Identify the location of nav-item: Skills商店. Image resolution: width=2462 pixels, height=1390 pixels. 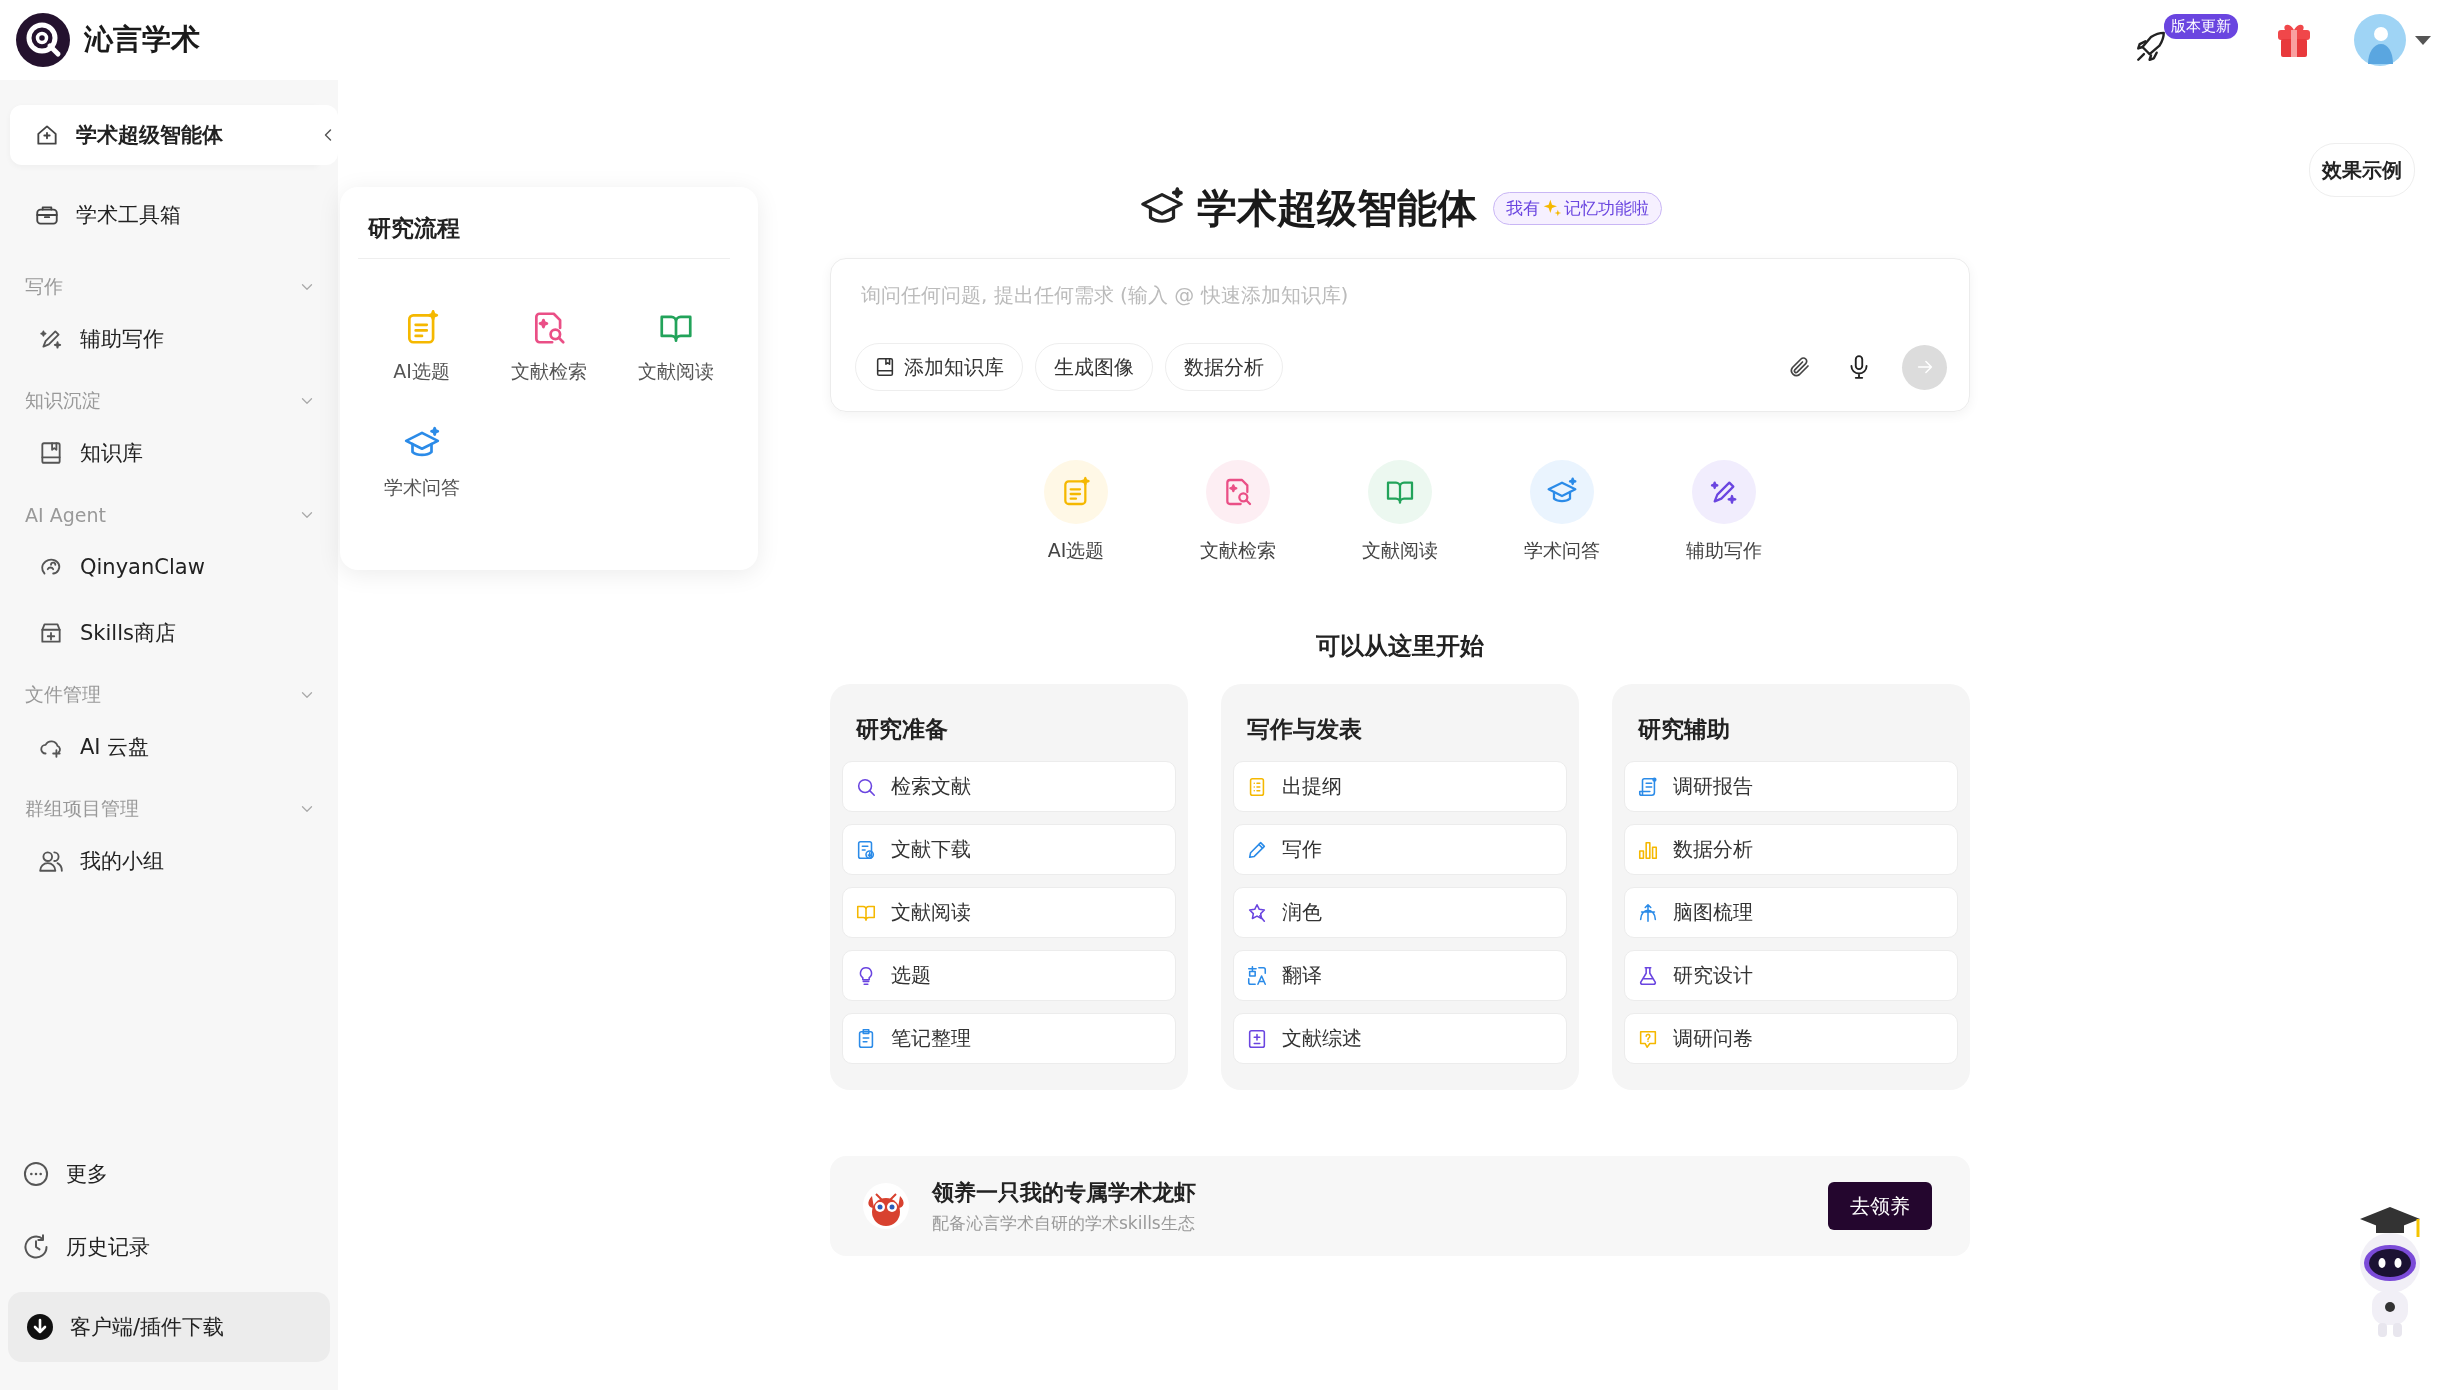
(159, 633).